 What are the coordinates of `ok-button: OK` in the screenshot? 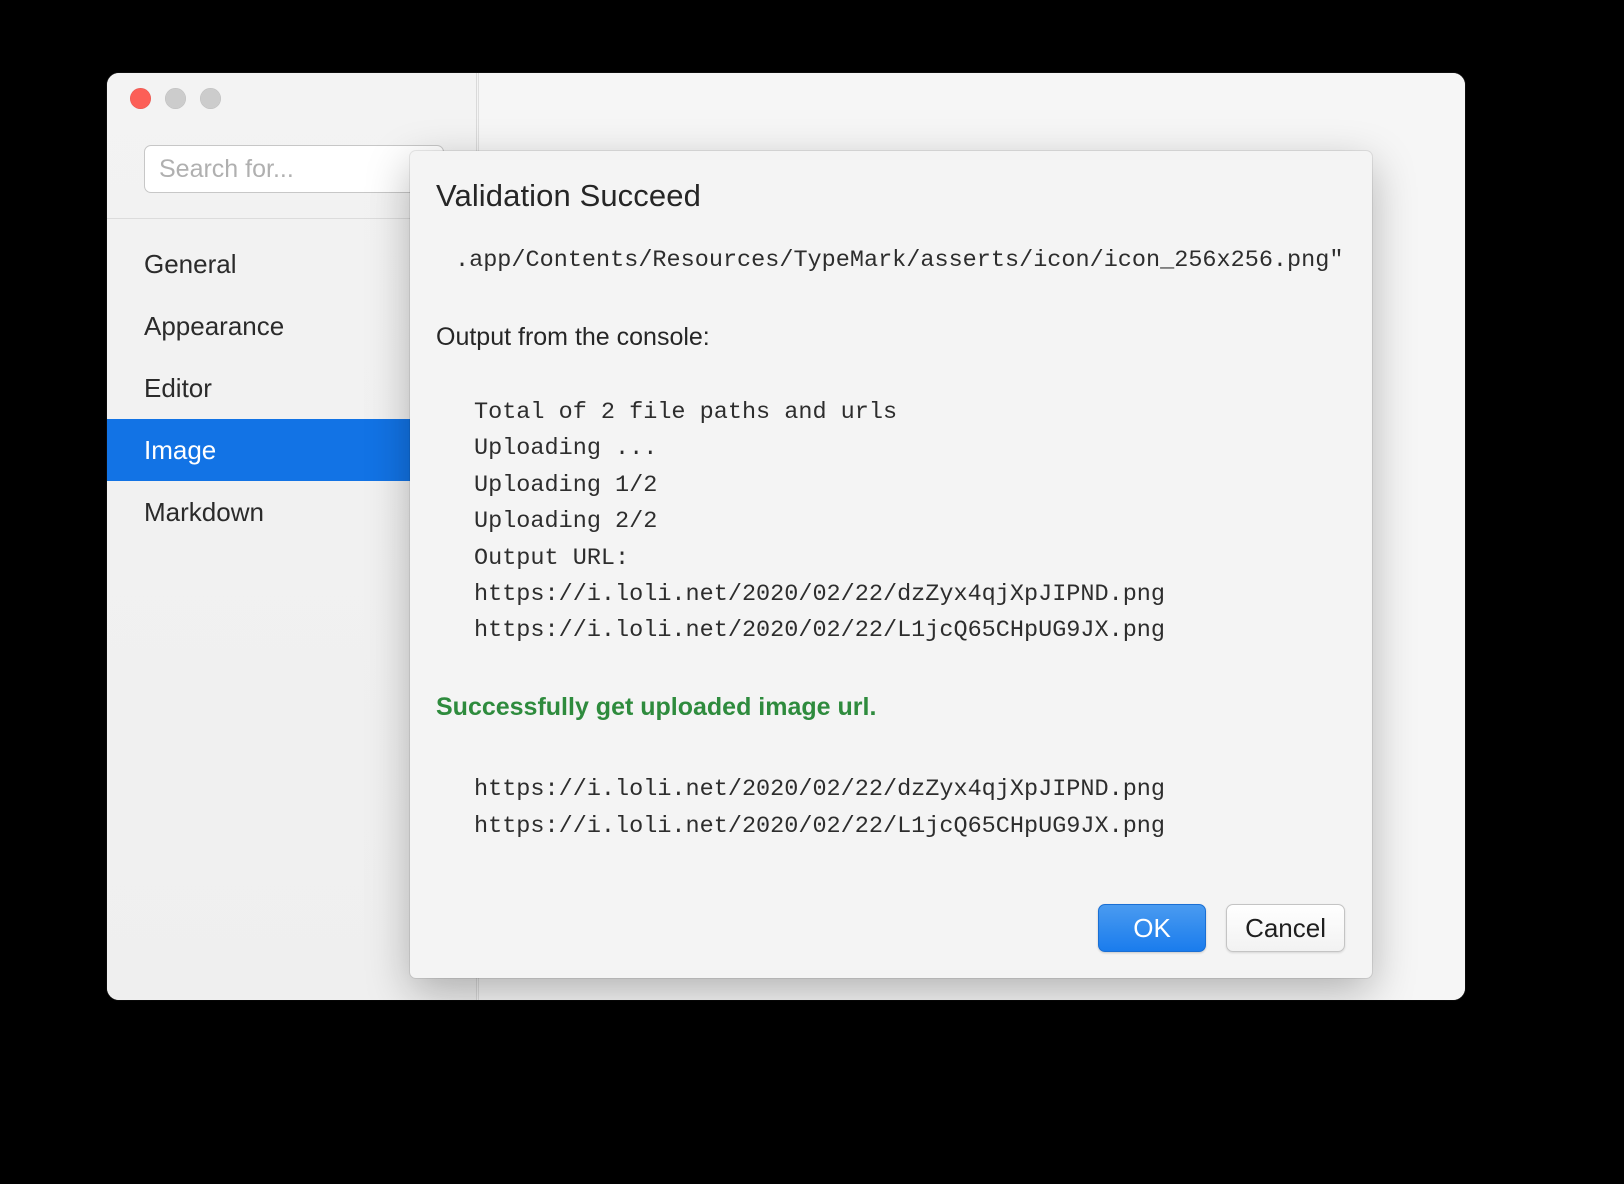 It's located at (1152, 928).